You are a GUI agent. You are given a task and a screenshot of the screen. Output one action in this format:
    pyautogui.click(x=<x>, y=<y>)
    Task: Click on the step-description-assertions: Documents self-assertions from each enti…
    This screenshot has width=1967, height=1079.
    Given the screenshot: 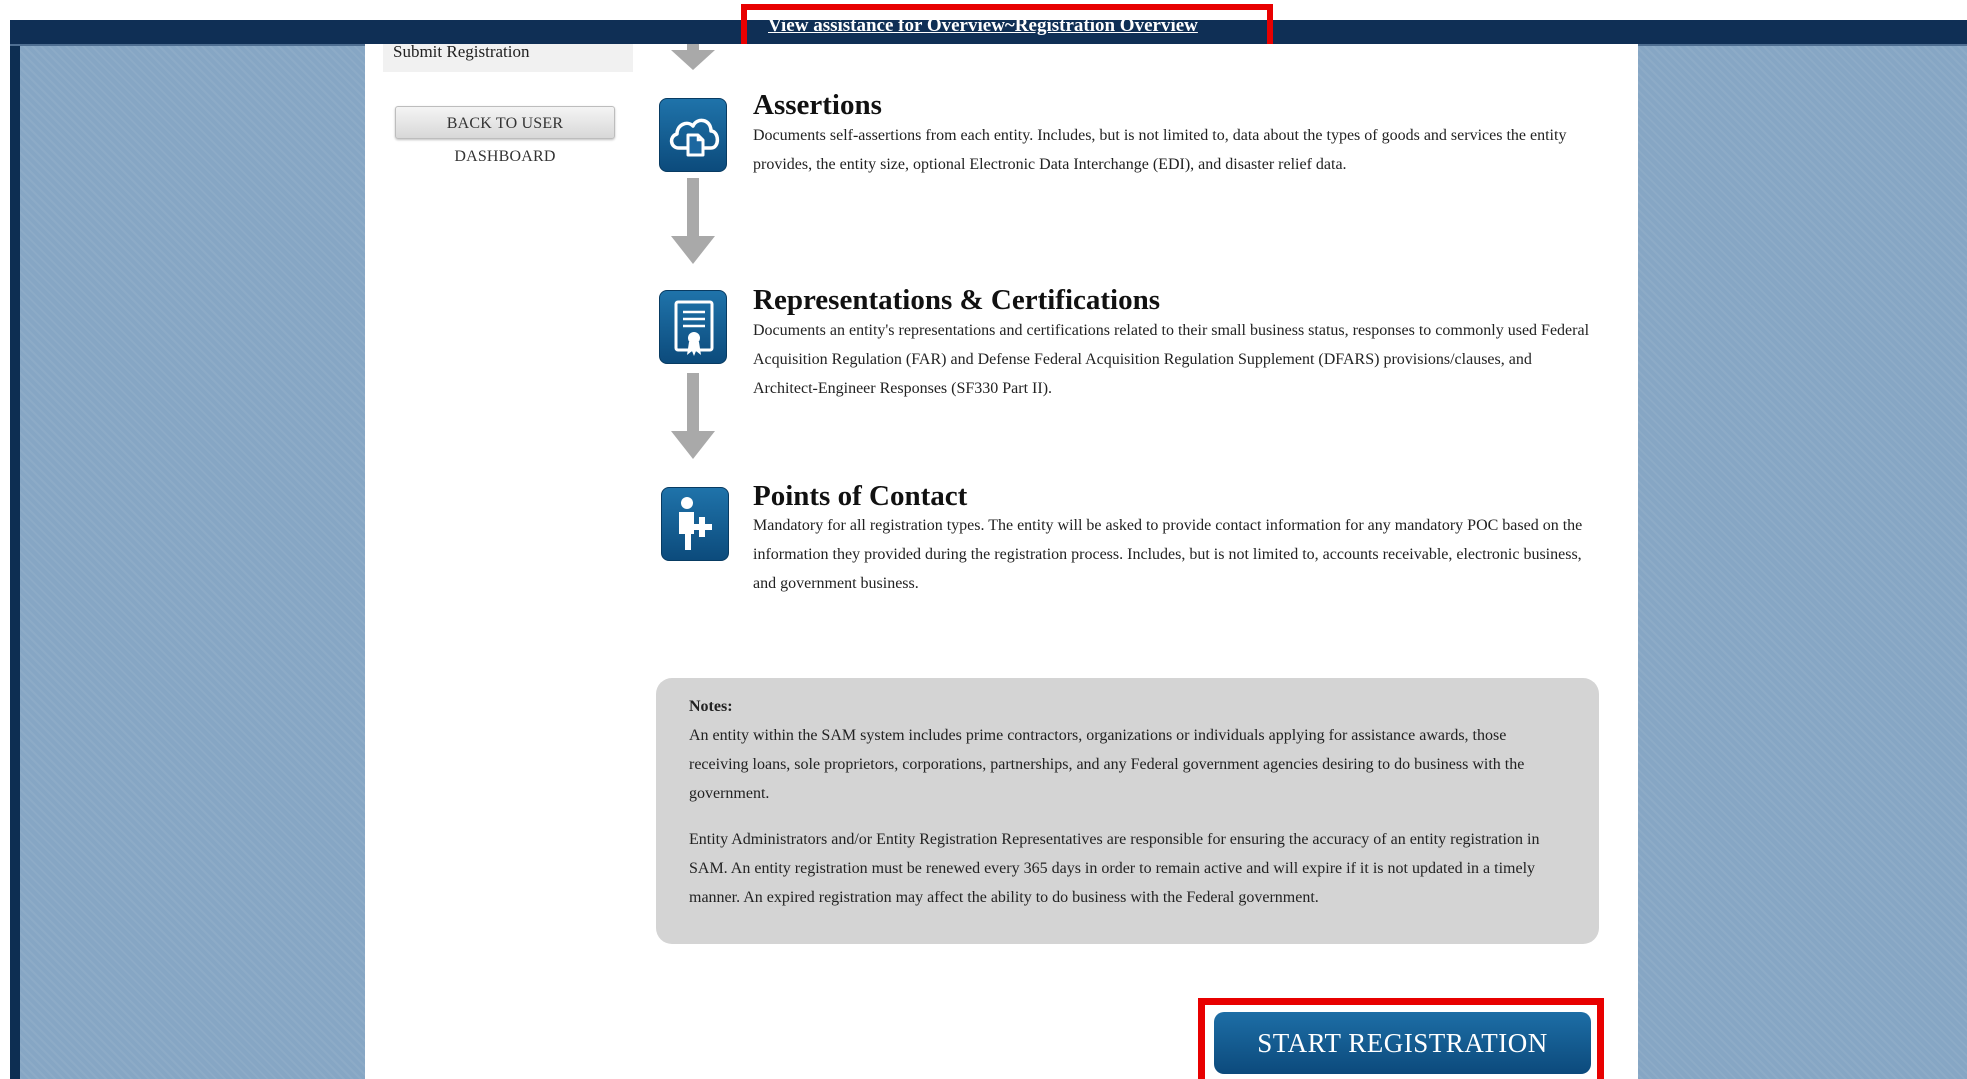 What is the action you would take?
    pyautogui.click(x=1160, y=150)
    